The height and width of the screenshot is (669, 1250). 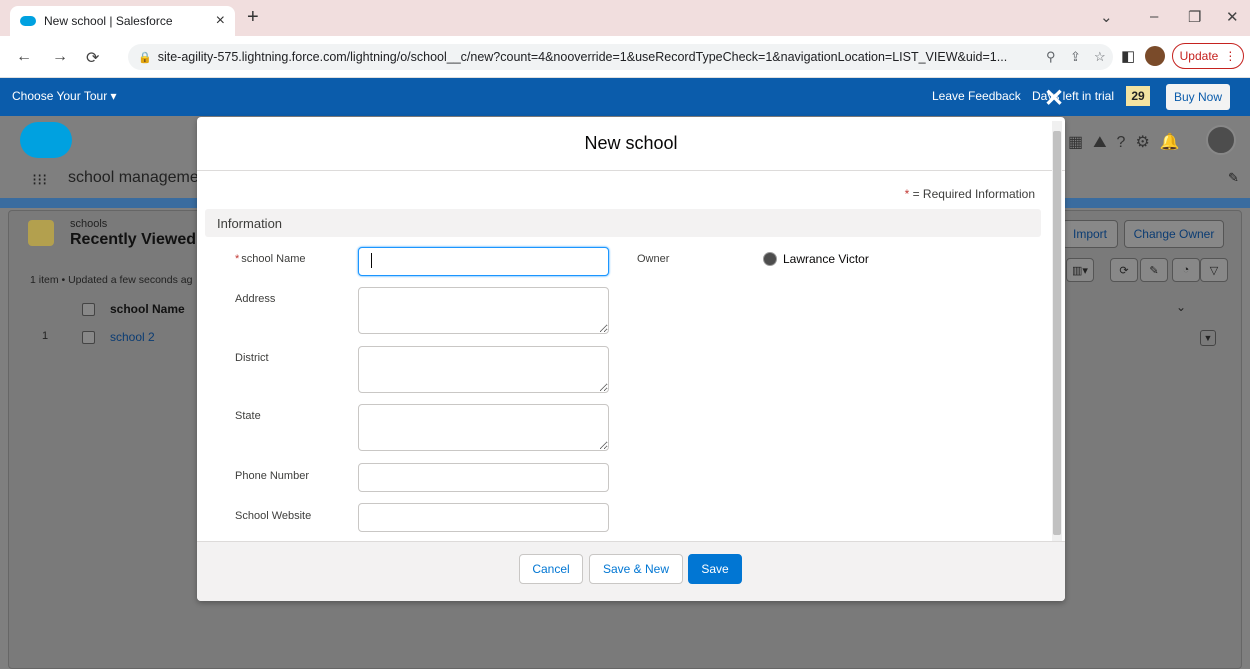 I want to click on cancel-button: Cancel, so click(x=551, y=569).